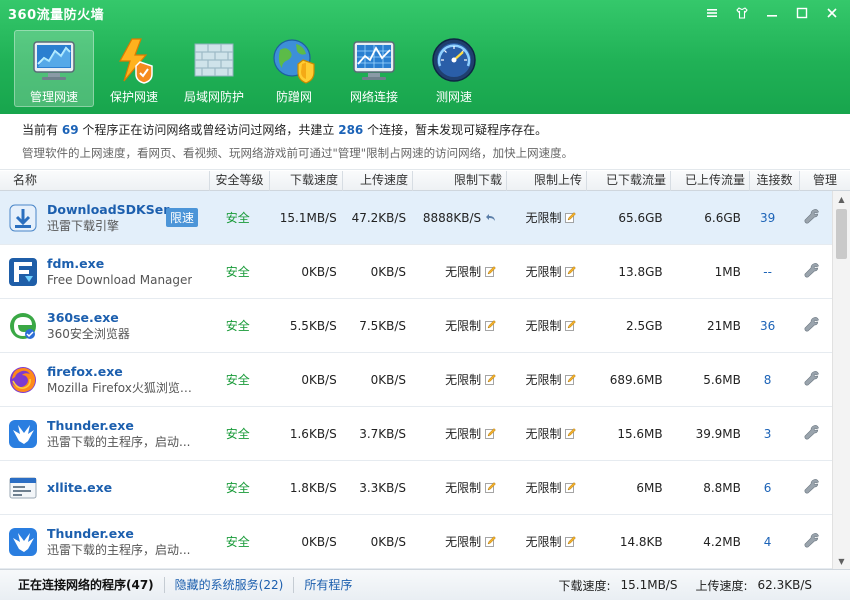  What do you see at coordinates (328, 585) in the screenshot?
I see `tab-all-programs: 所有程序` at bounding box center [328, 585].